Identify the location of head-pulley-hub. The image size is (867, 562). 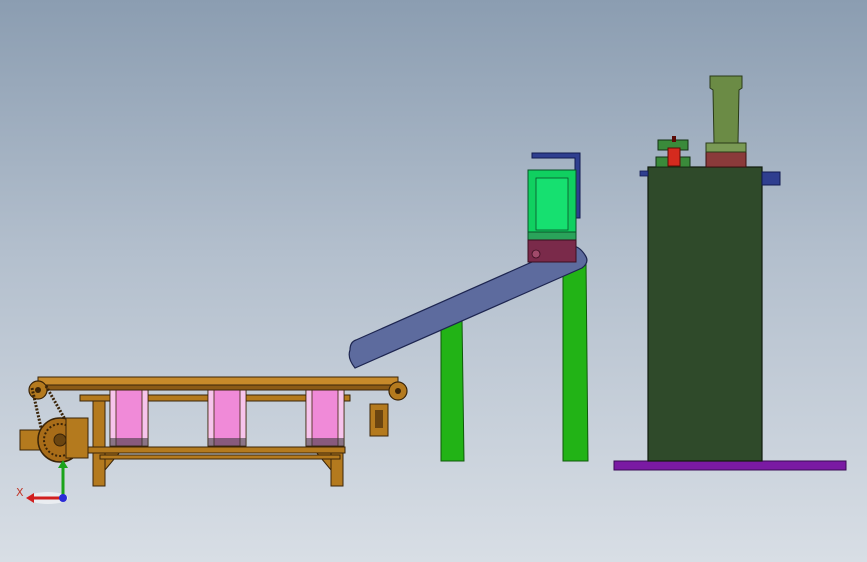
(398, 391).